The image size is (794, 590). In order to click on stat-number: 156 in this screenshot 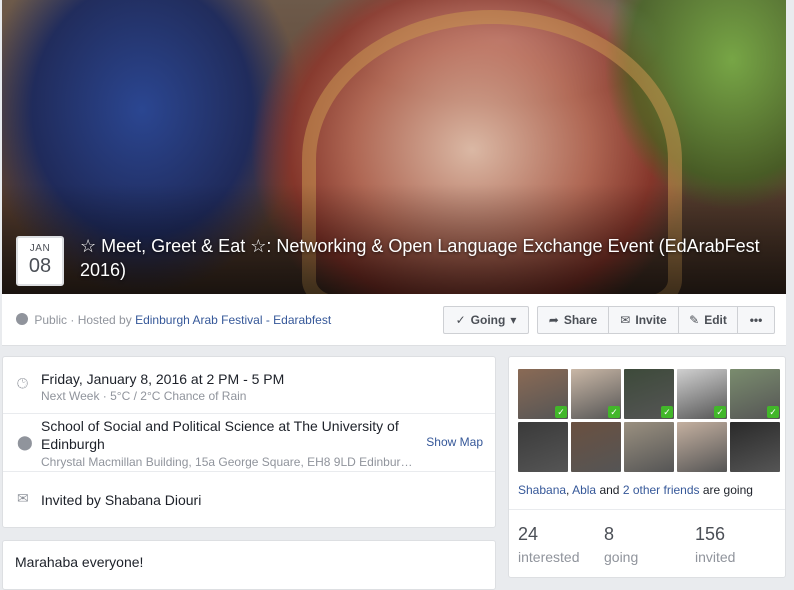, I will do `click(710, 534)`.